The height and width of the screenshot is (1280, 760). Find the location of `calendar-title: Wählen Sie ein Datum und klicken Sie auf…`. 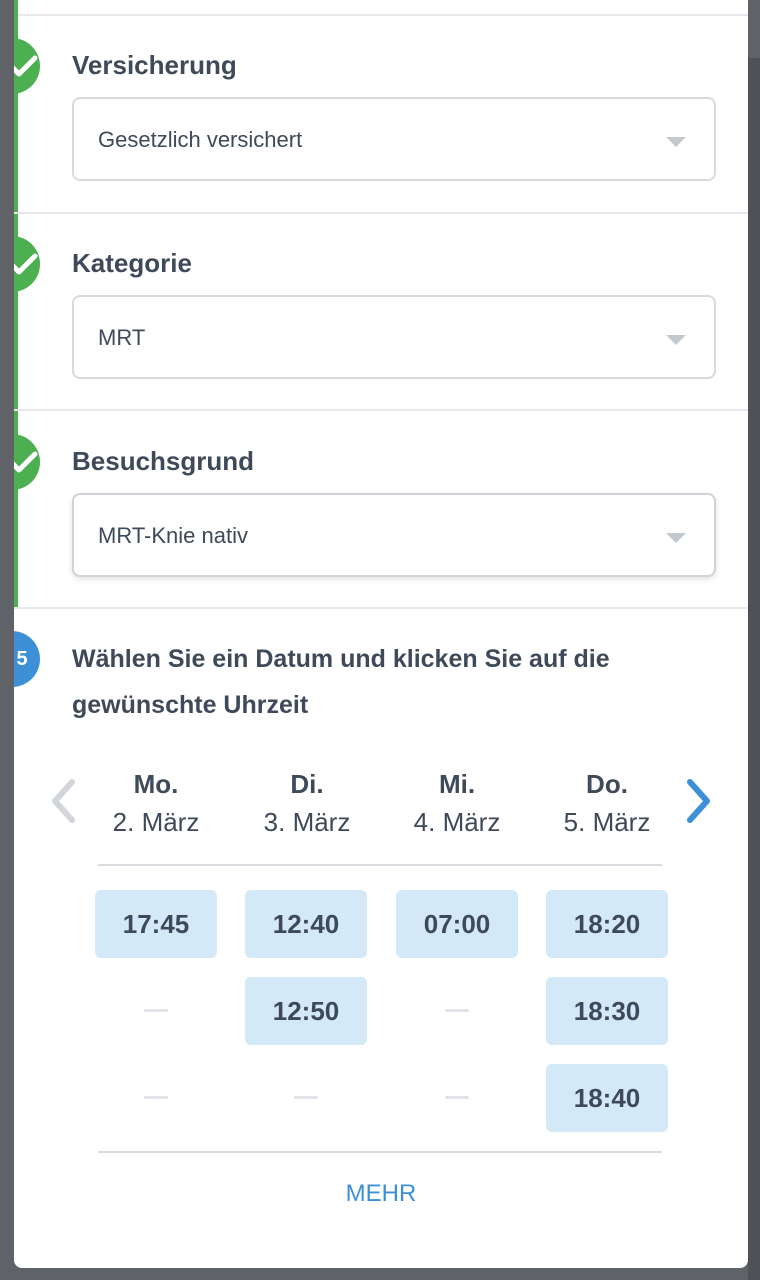

calendar-title: Wählen Sie ein Datum und klicken Sie auf… is located at coordinates (341, 682).